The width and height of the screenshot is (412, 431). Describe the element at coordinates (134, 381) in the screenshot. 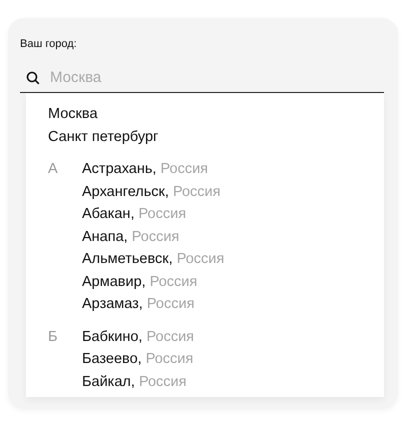

I see `city-option: Байкал, Россия` at that location.